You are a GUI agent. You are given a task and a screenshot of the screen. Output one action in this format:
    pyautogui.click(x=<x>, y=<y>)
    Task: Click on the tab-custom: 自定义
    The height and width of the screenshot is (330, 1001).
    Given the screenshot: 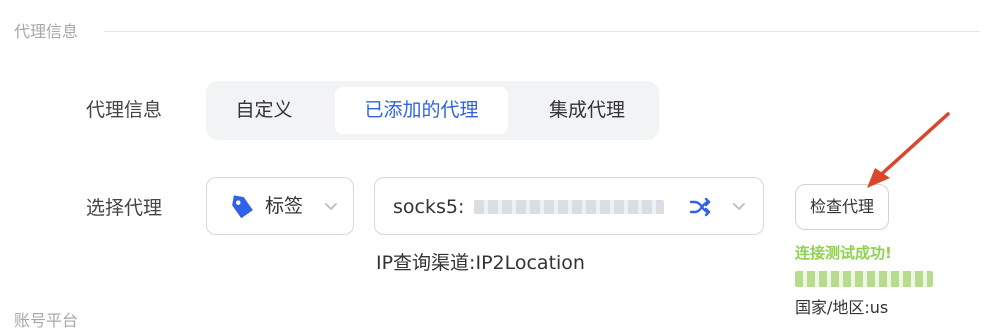 What is the action you would take?
    pyautogui.click(x=264, y=110)
    